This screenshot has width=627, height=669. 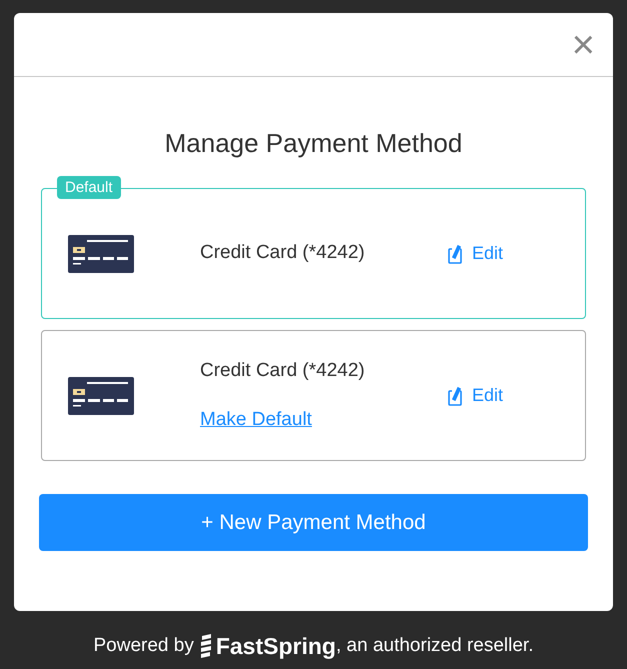 What do you see at coordinates (314, 143) in the screenshot?
I see `dialog-title: Manage Payment Method` at bounding box center [314, 143].